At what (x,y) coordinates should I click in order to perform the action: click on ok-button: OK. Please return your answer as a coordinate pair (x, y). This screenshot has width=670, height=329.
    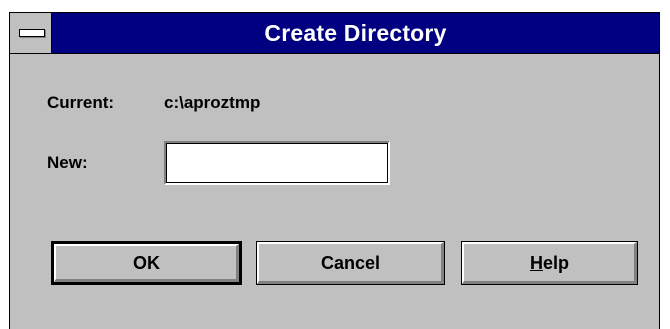
    Looking at the image, I should click on (146, 263).